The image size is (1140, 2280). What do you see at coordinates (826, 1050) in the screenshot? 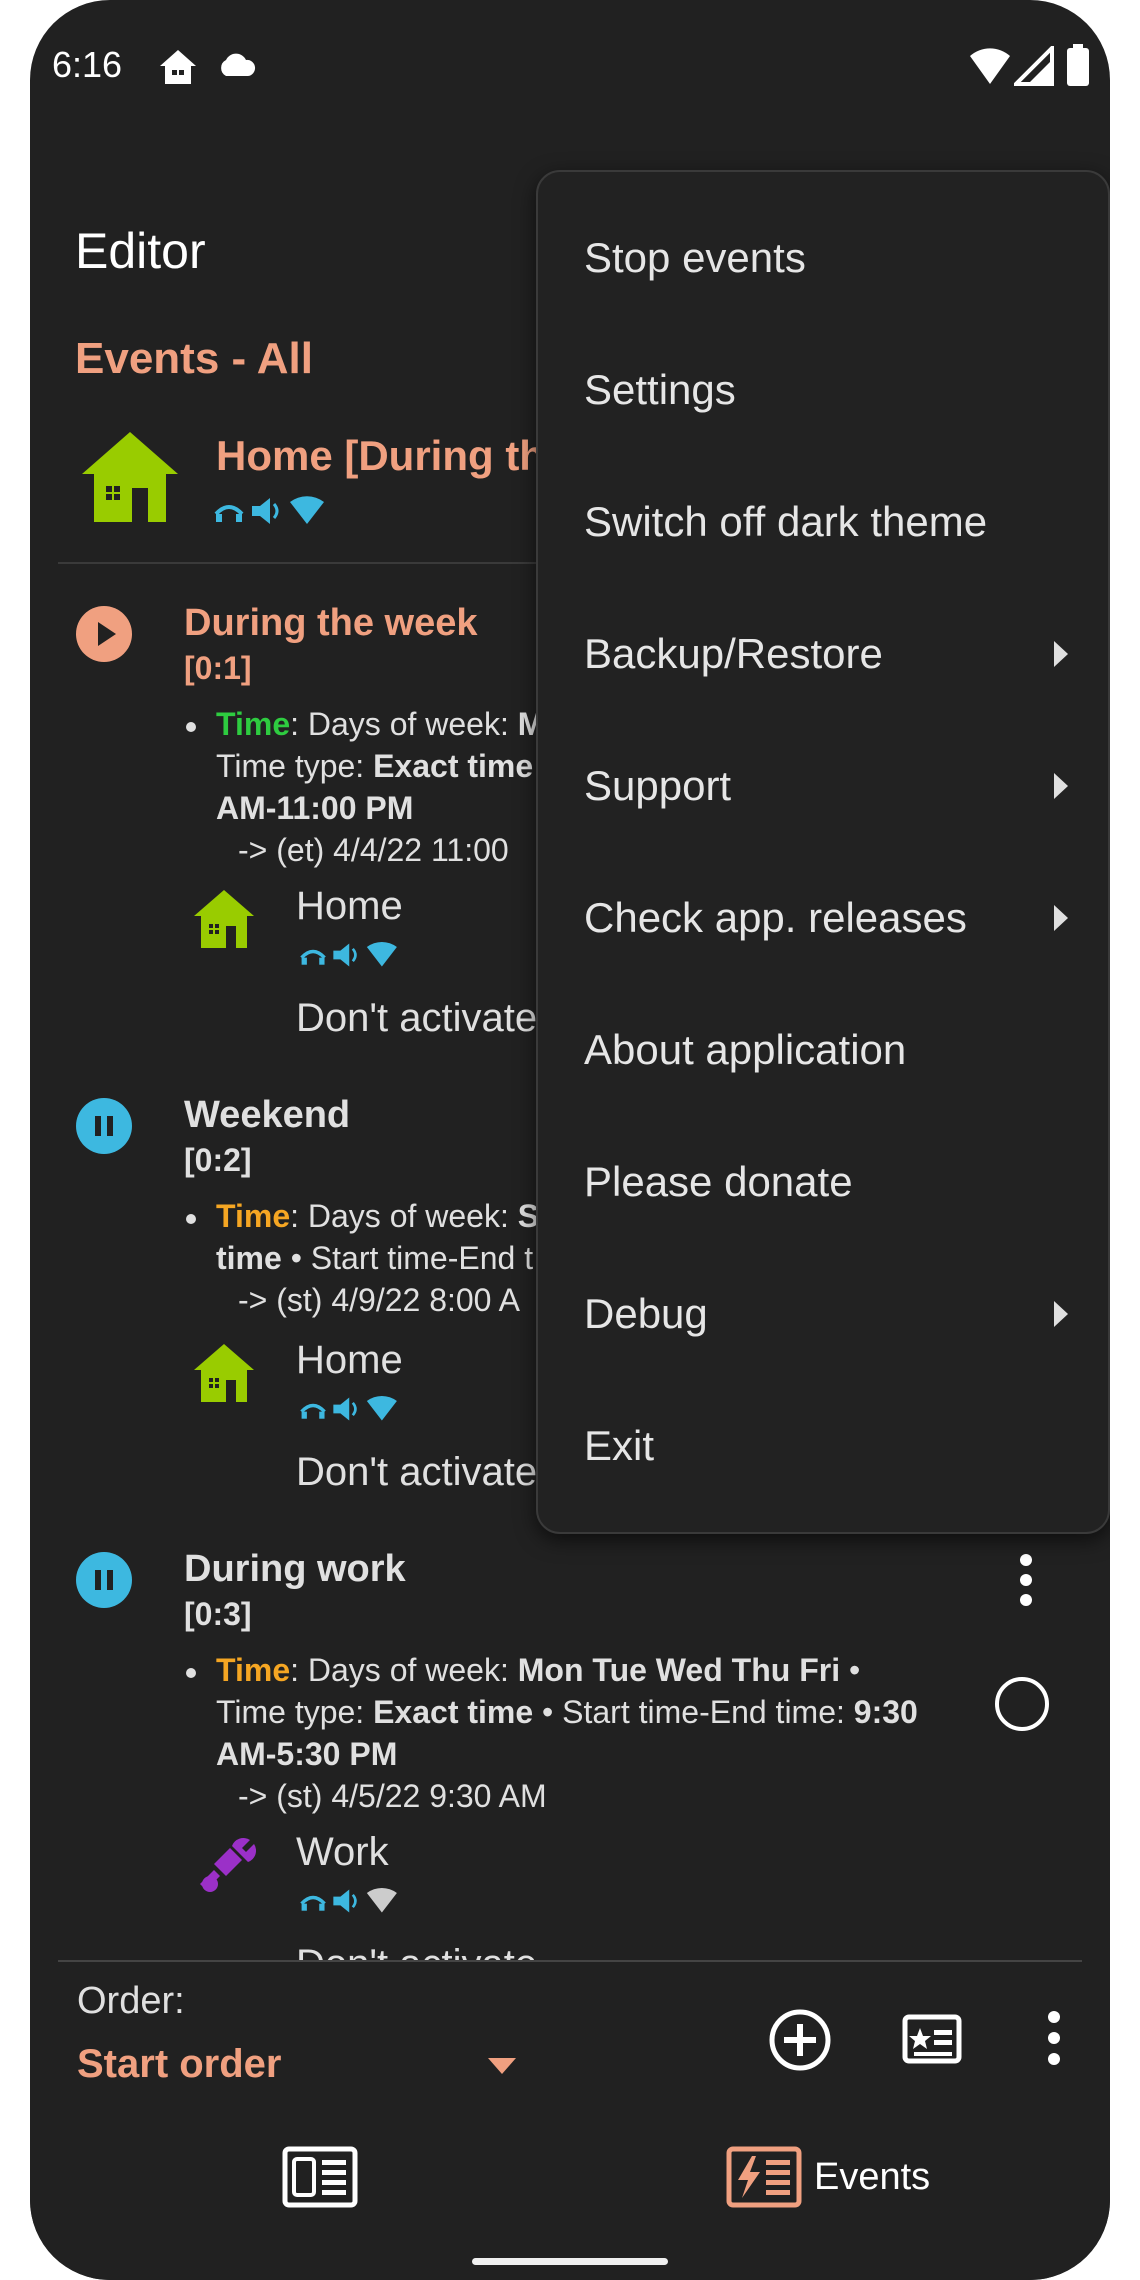
I see `menu-item-about: About application` at bounding box center [826, 1050].